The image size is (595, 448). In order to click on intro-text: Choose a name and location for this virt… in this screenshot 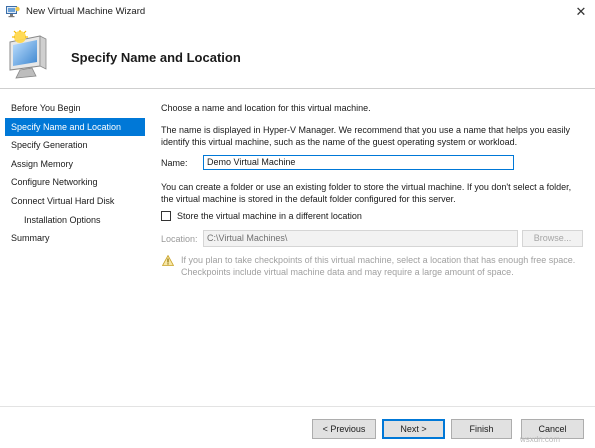, I will do `click(266, 108)`.